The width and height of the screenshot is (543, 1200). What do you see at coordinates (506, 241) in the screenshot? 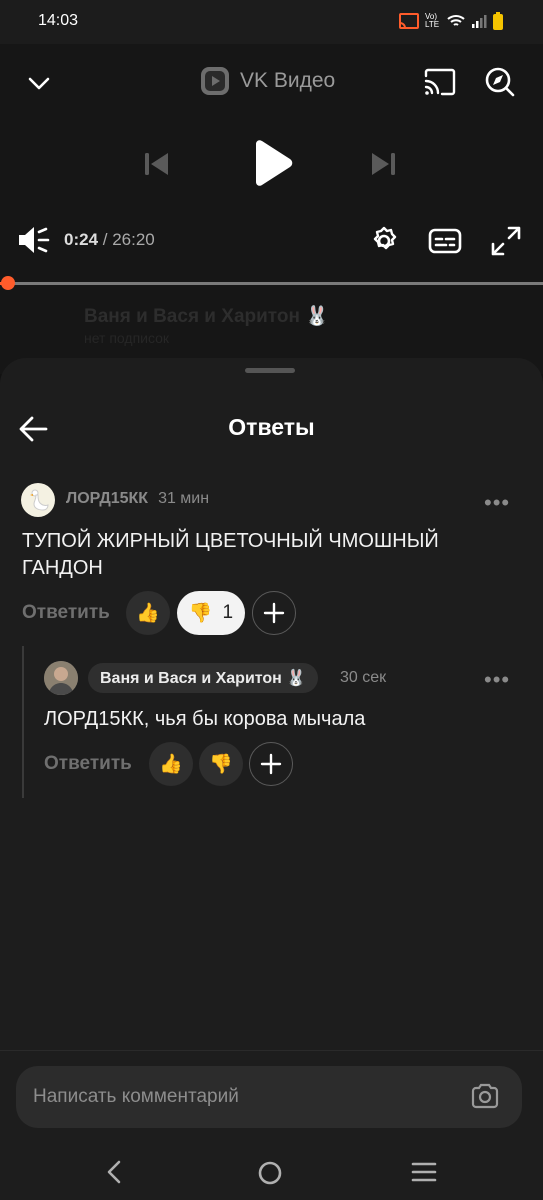
I see `fullscreen-icon` at bounding box center [506, 241].